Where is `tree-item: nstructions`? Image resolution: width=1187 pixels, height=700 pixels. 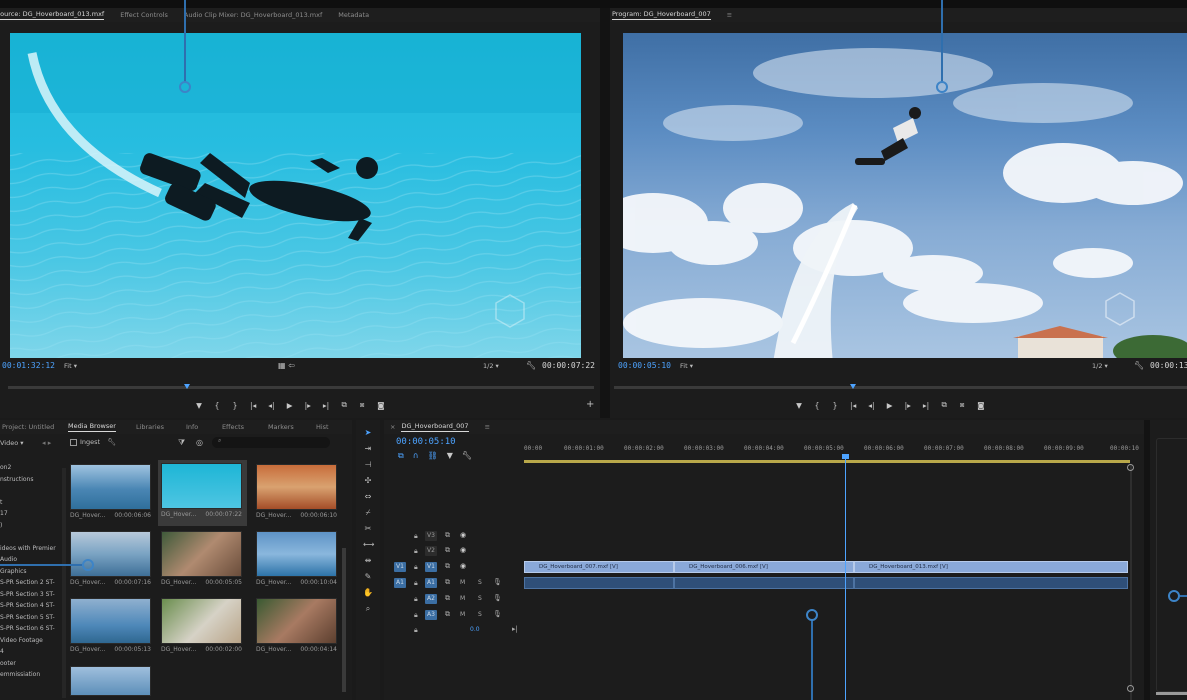 tree-item: nstructions is located at coordinates (31, 482).